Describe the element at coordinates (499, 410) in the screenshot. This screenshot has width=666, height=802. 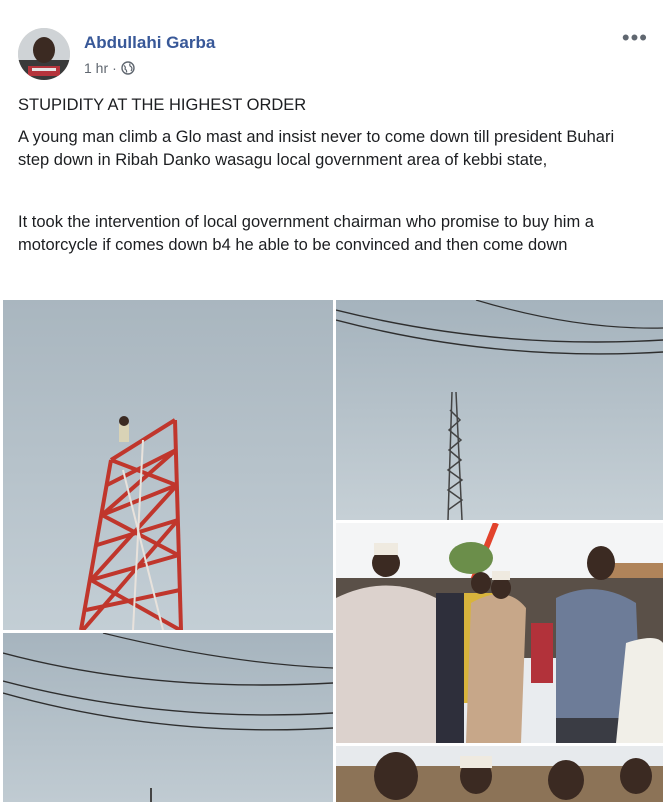
I see `photo-tower-distant` at that location.